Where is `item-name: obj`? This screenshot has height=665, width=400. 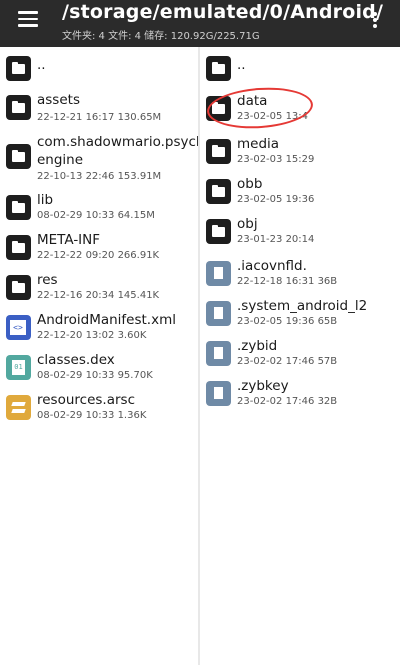 item-name: obj is located at coordinates (247, 224).